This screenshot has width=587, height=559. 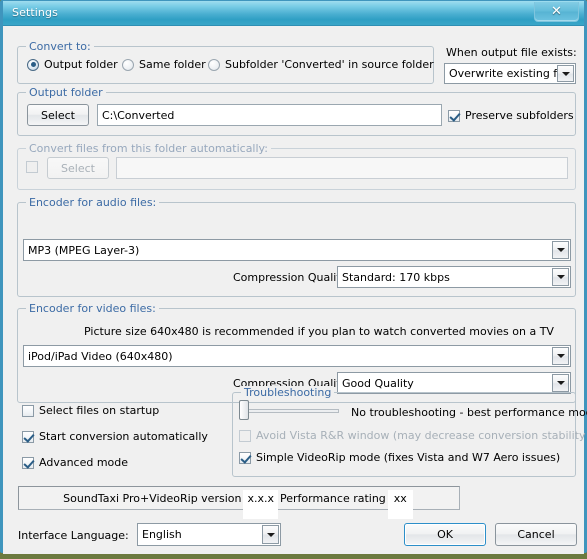 What do you see at coordinates (35, 12) in the screenshot?
I see `window-title: Settings` at bounding box center [35, 12].